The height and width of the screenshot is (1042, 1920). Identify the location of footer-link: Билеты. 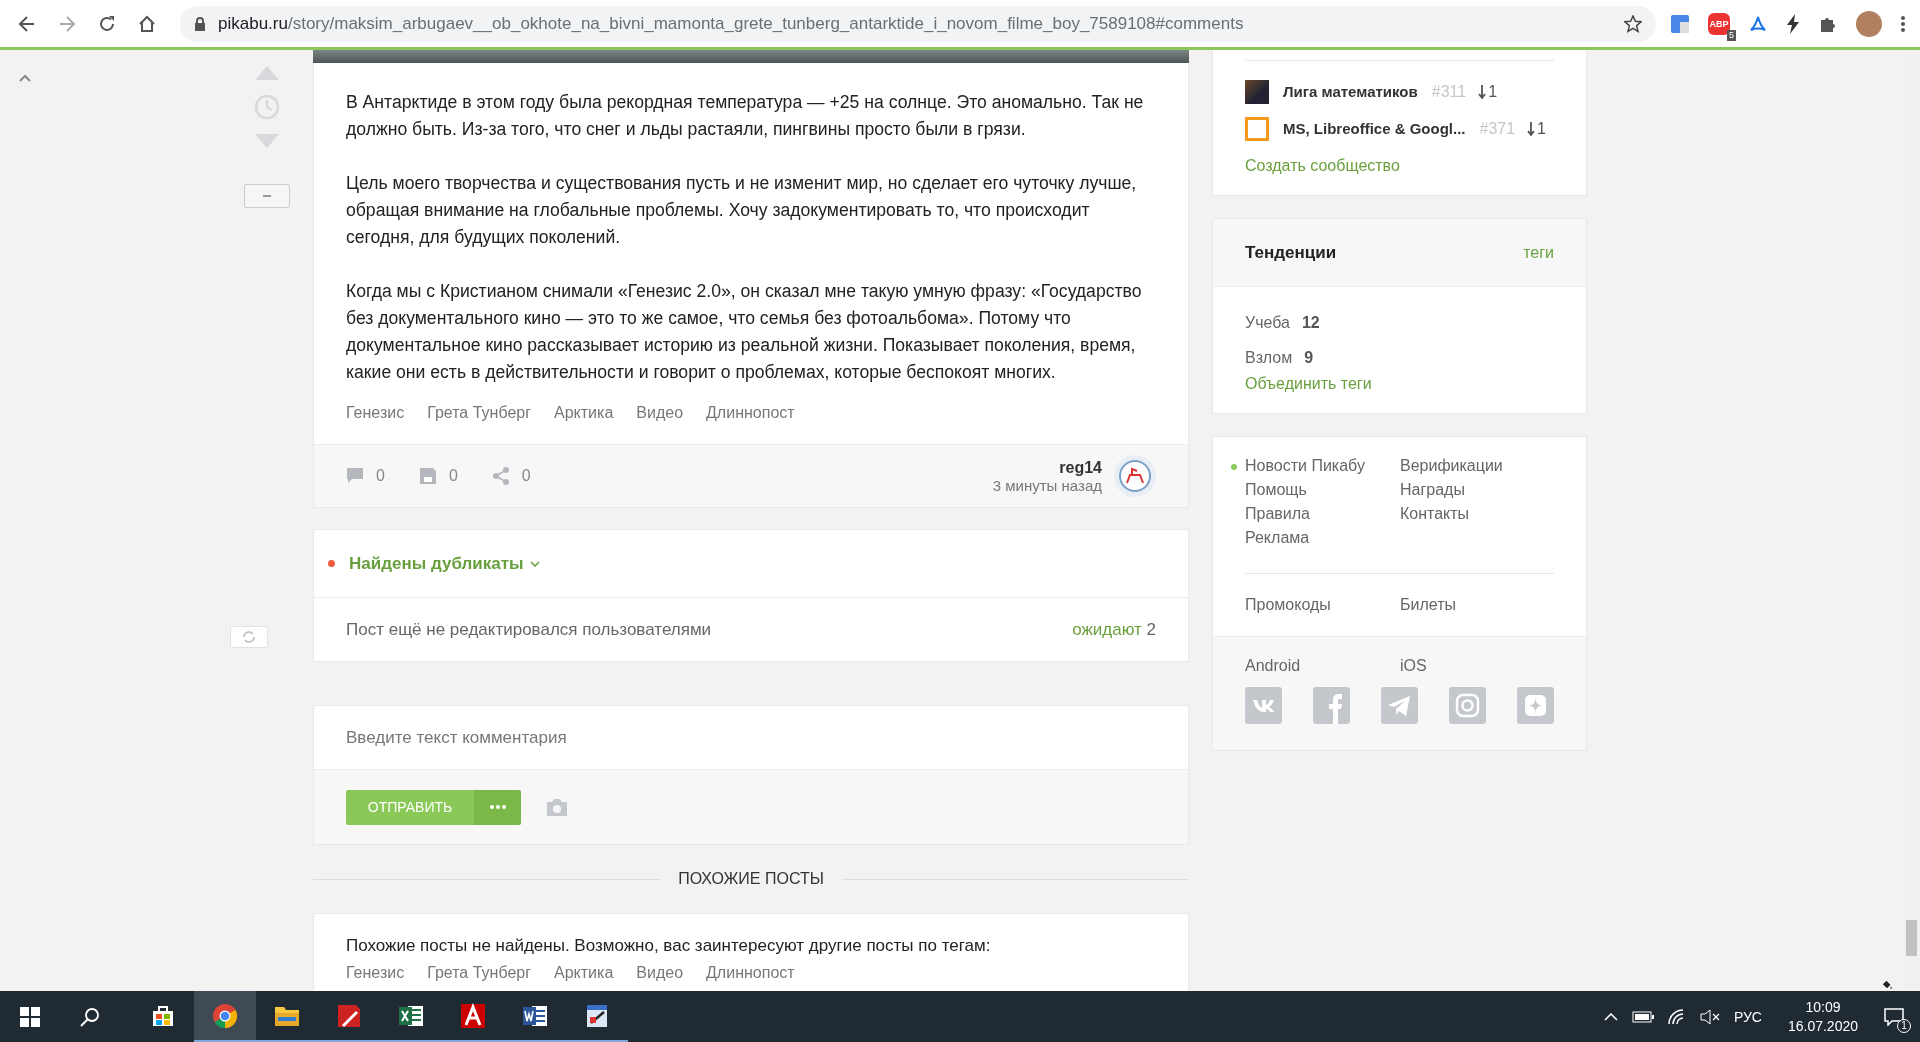
(1477, 605).